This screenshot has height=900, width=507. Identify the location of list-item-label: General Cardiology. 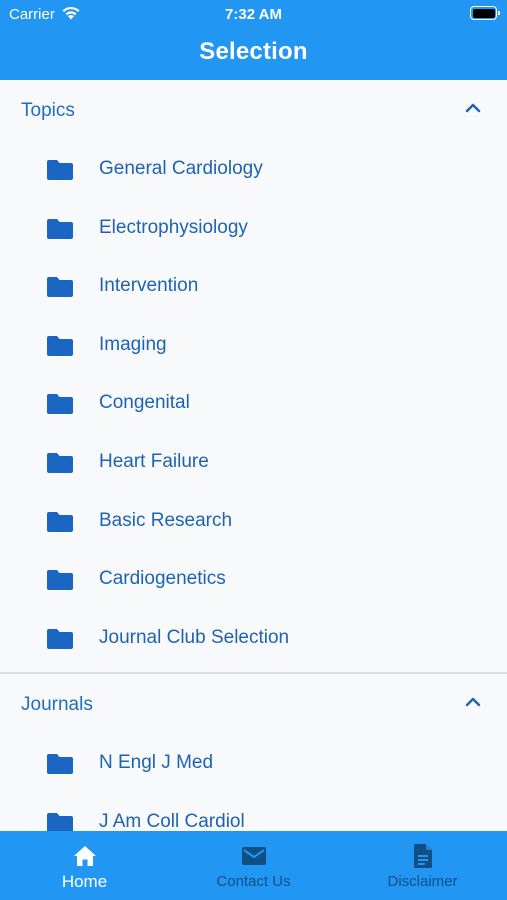
(181, 168).